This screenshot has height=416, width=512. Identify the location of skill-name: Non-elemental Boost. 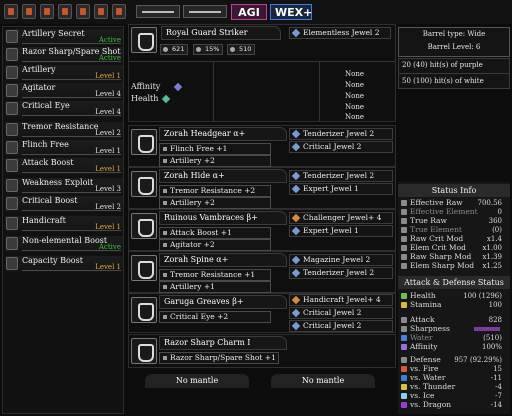
(65, 240).